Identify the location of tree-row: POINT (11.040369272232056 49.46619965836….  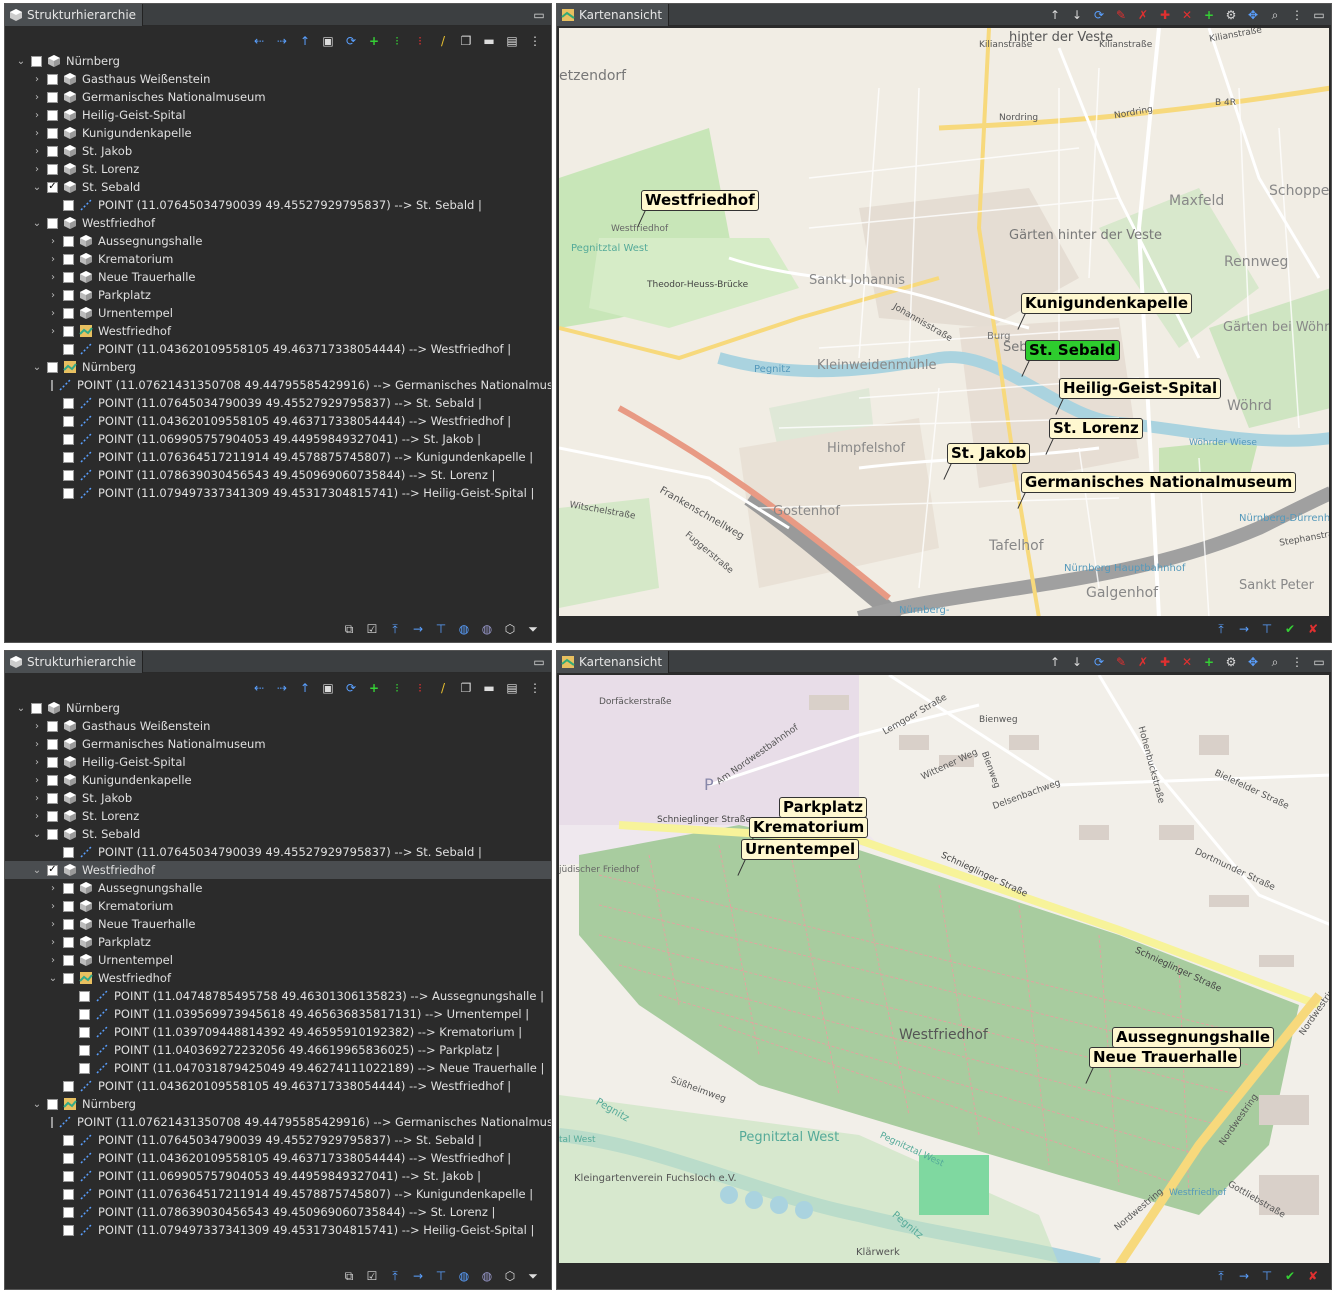
(278, 1050).